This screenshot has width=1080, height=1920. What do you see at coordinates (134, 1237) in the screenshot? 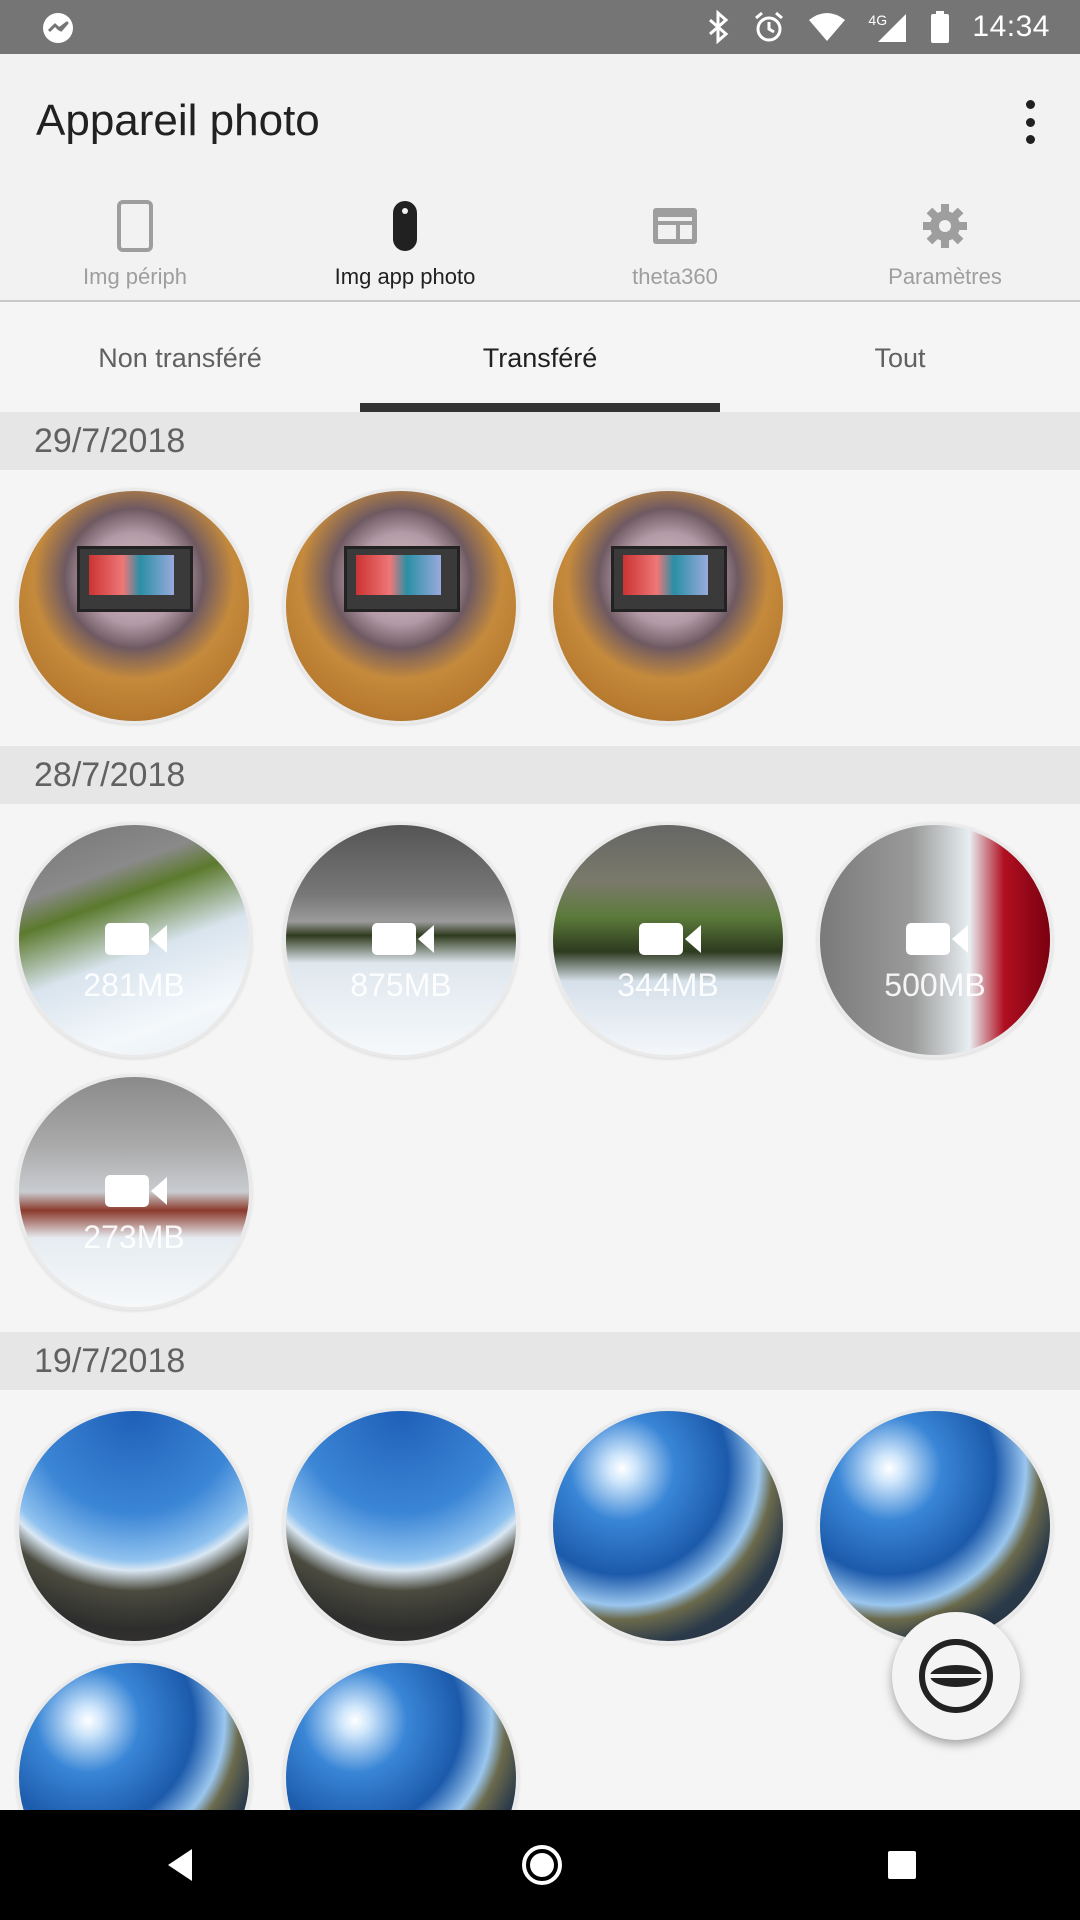
I see `video-size: 273MB` at bounding box center [134, 1237].